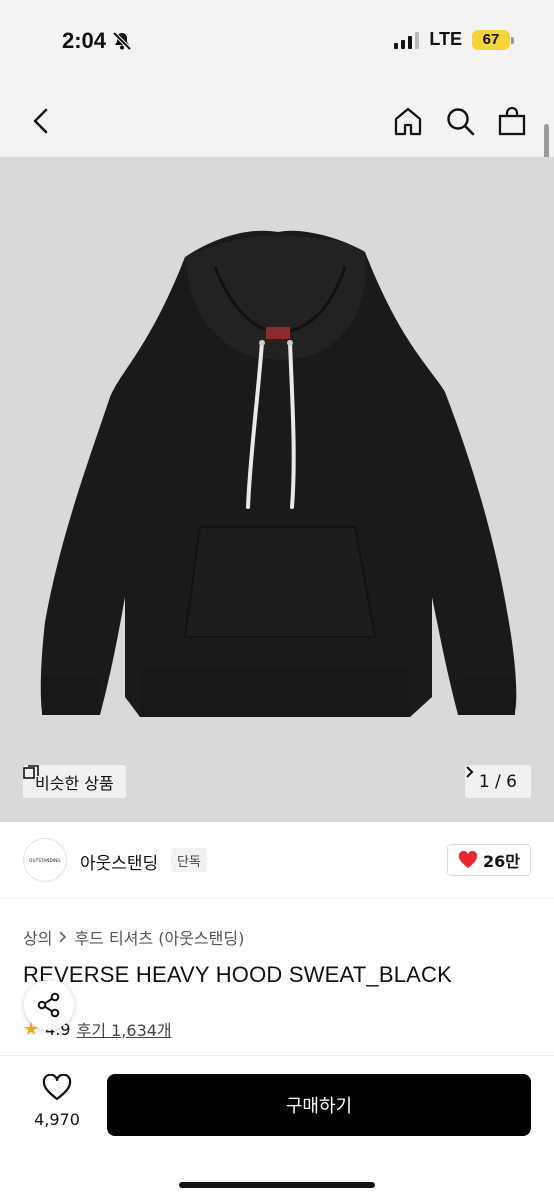 The width and height of the screenshot is (554, 1200). What do you see at coordinates (277, 42) in the screenshot?
I see `status-bar: 2:04 LTE 67` at bounding box center [277, 42].